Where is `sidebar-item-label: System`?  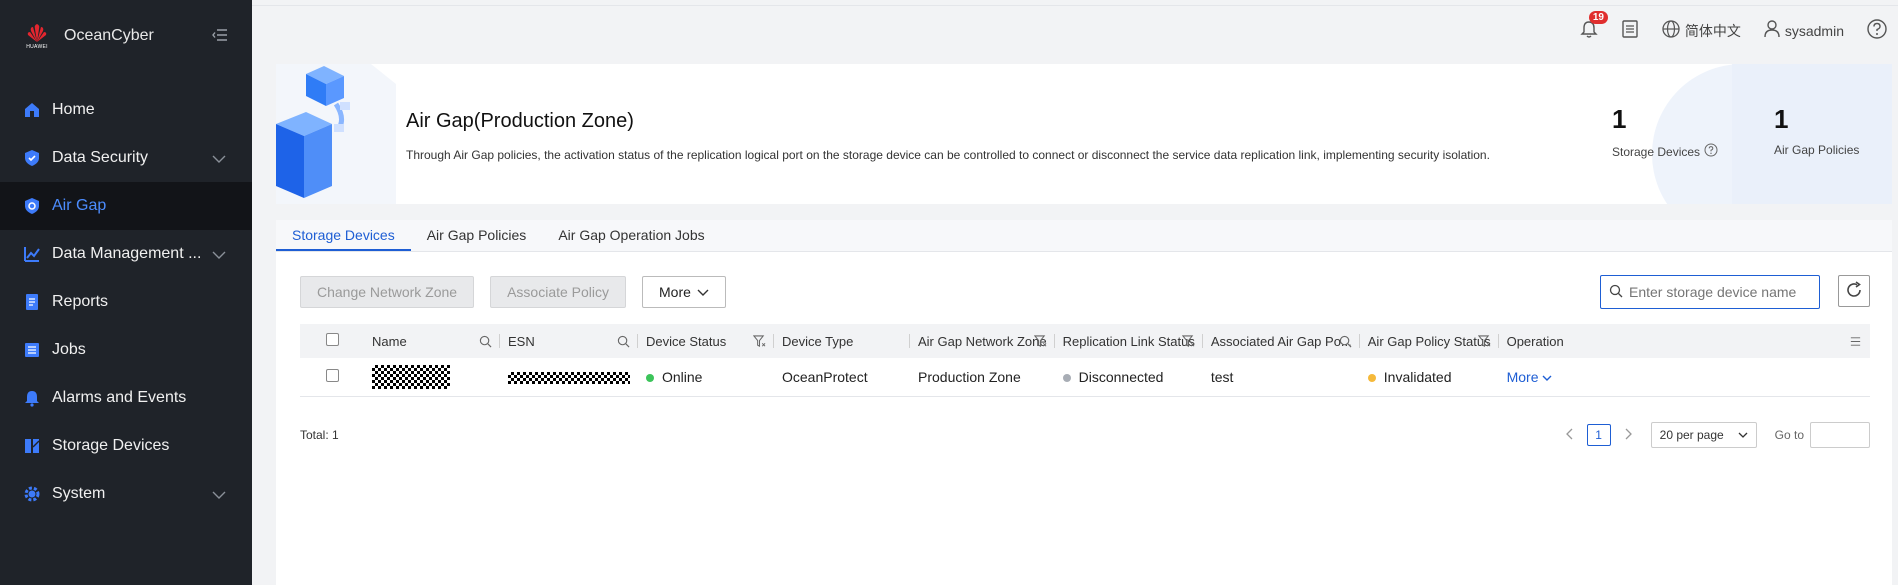
sidebar-item-label: System is located at coordinates (79, 493).